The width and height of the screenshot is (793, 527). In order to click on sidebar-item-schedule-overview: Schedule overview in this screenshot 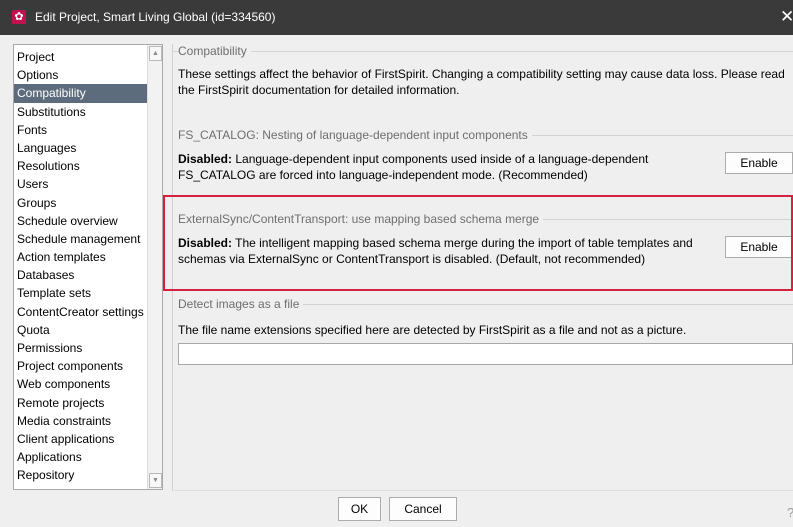, I will do `click(80, 221)`.